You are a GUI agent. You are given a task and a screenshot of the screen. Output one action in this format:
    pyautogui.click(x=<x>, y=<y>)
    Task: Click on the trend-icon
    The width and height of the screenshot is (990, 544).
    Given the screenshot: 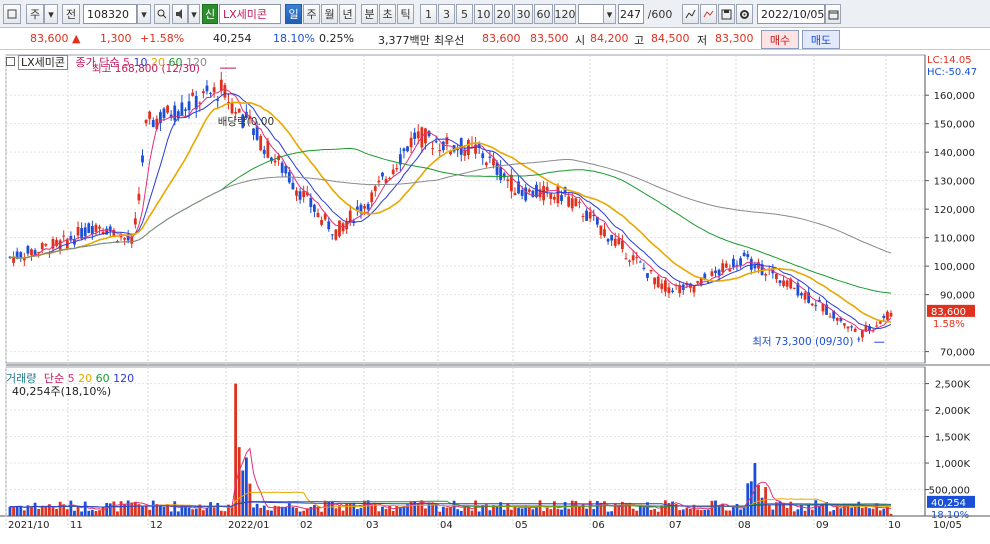 What is the action you would take?
    pyautogui.click(x=708, y=14)
    